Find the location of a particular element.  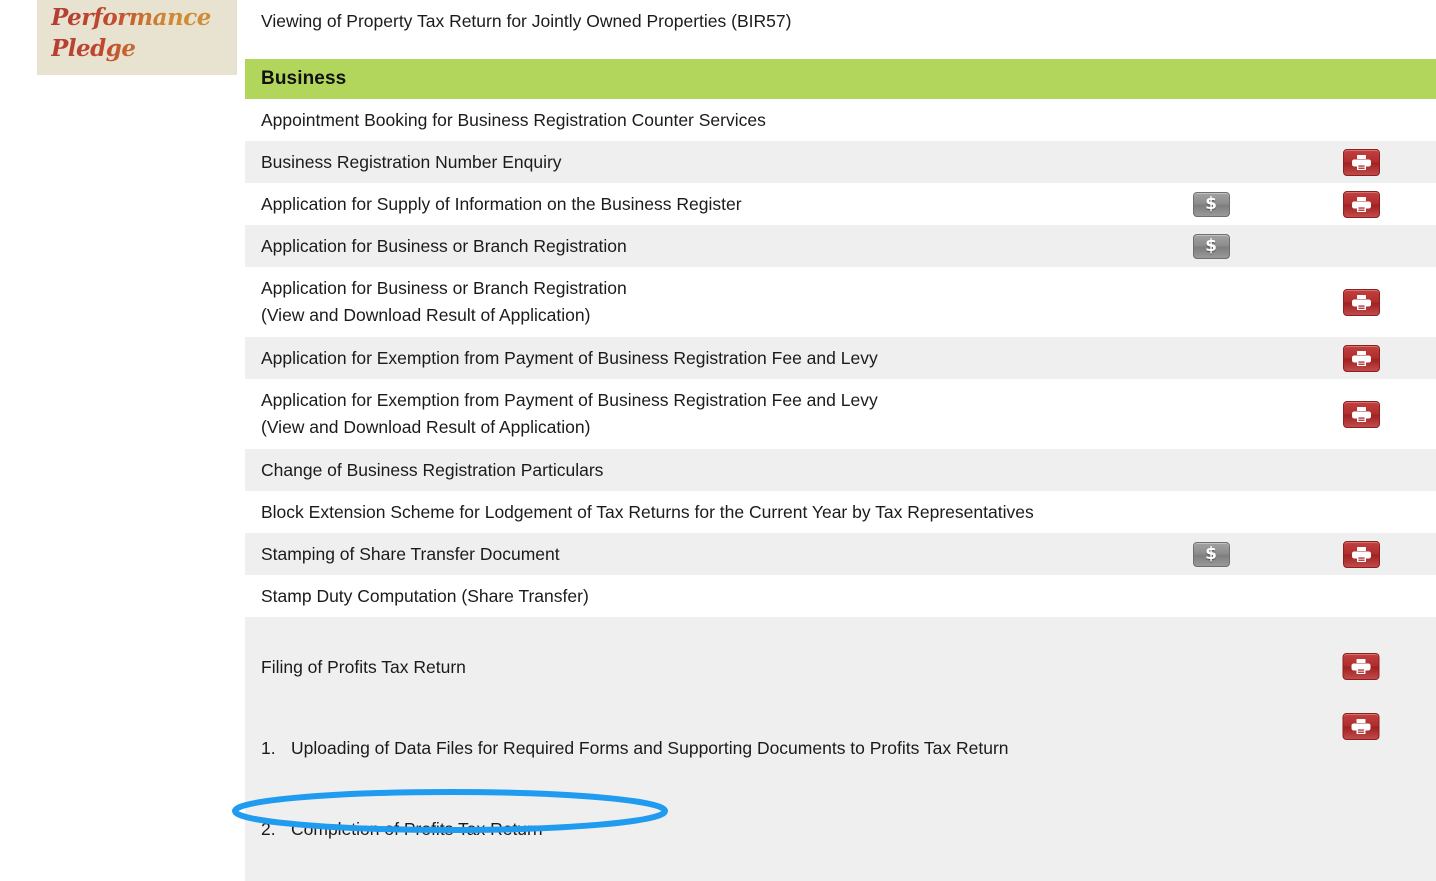

list-item-label: Completion of Profits Tax Return is located at coordinates (417, 829).